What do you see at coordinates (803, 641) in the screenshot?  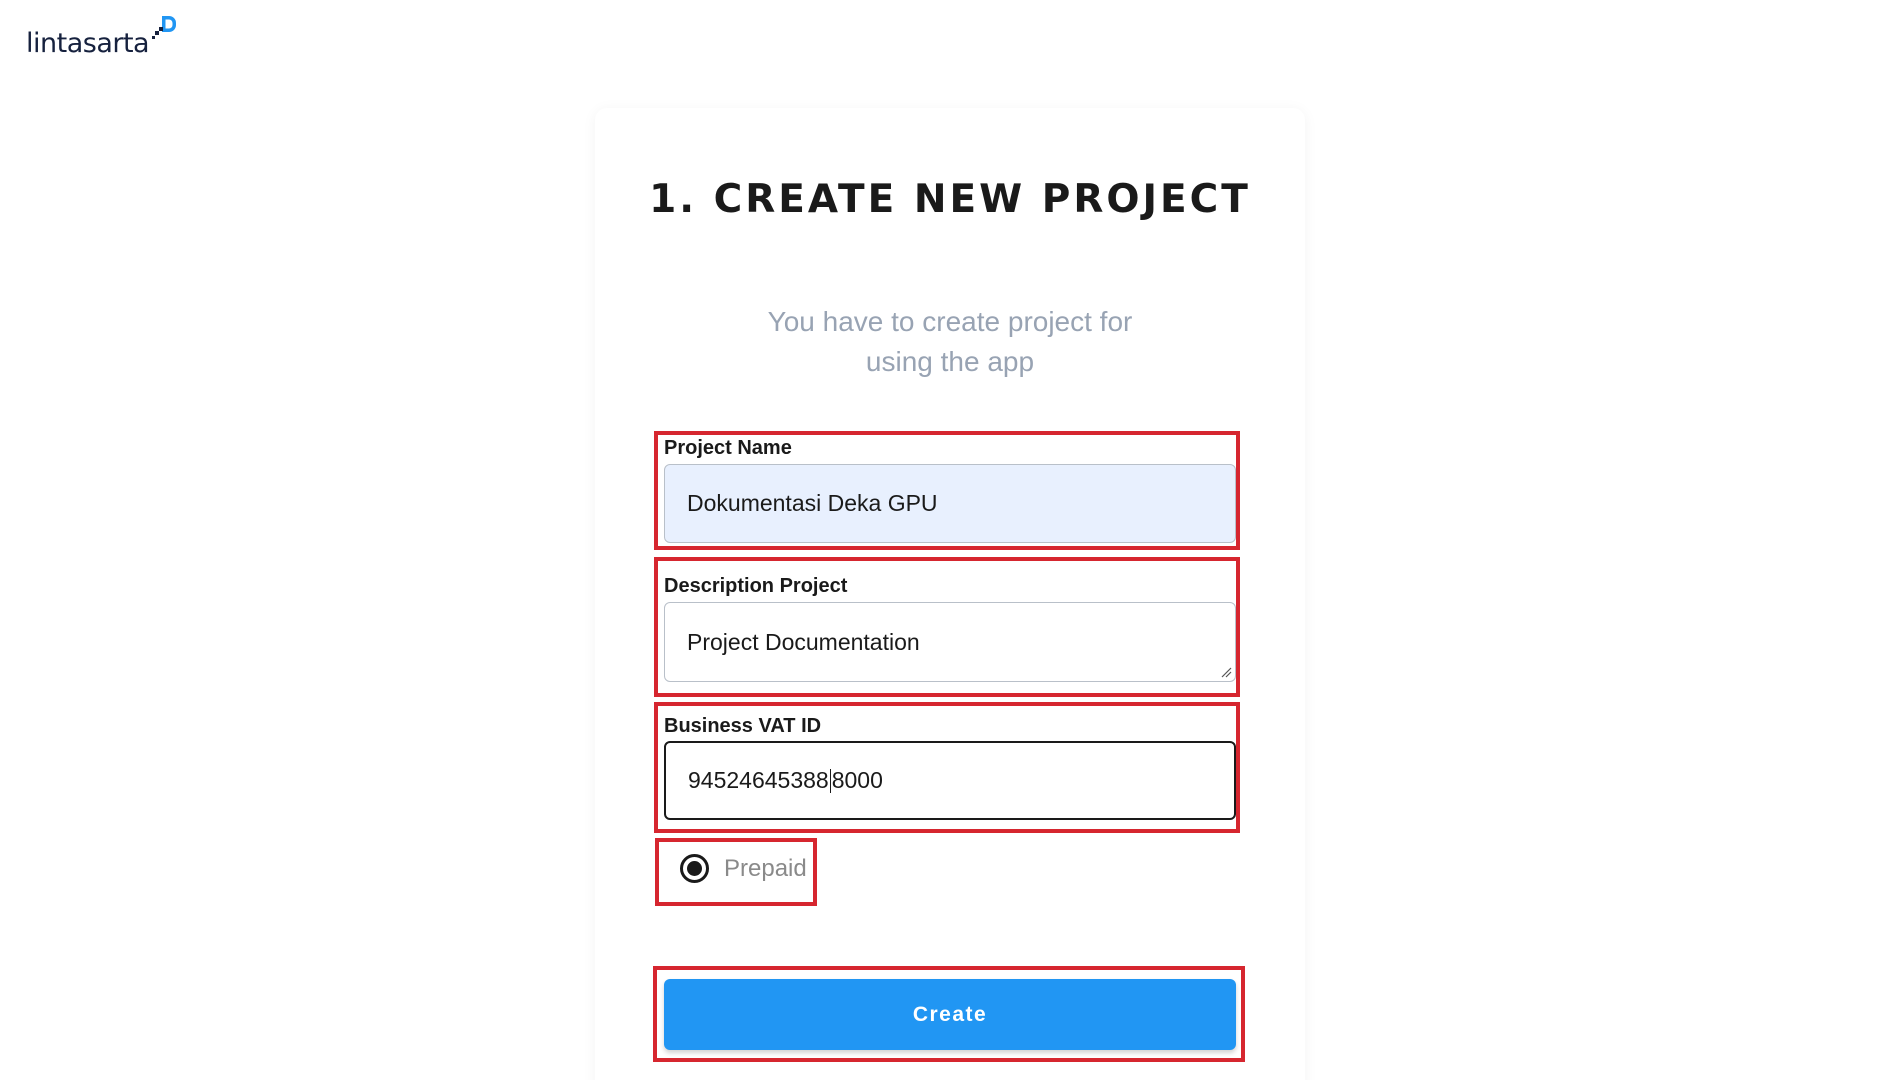 I see `description-value: Project Documentation` at bounding box center [803, 641].